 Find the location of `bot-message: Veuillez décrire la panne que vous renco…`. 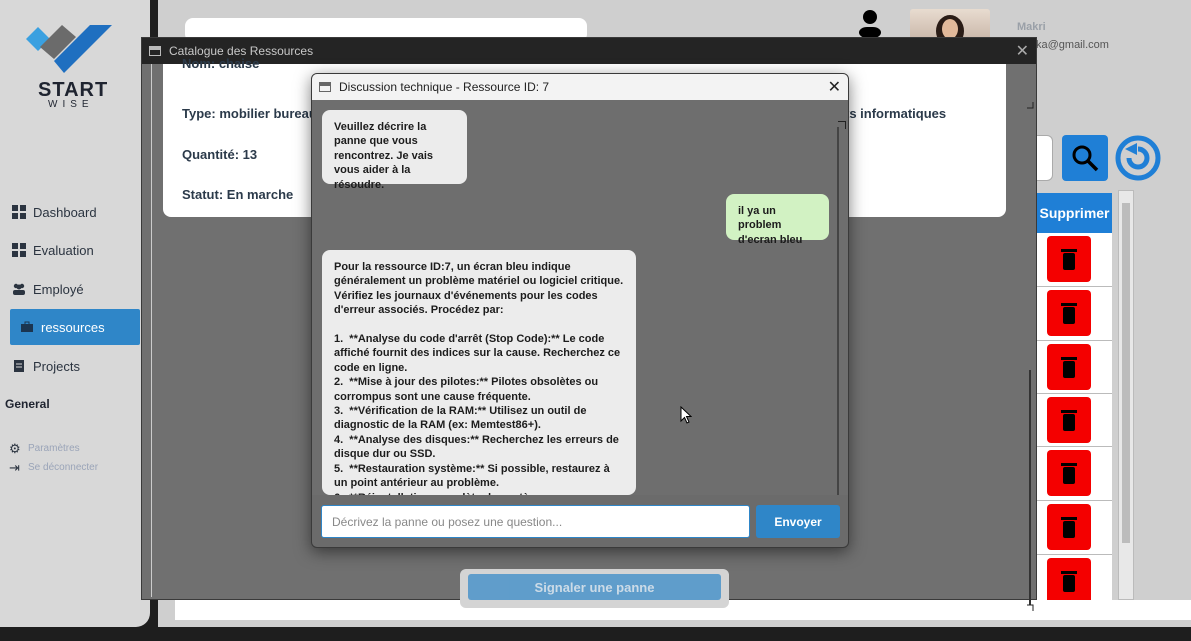

bot-message: Veuillez décrire la panne que vous renco… is located at coordinates (394, 150).